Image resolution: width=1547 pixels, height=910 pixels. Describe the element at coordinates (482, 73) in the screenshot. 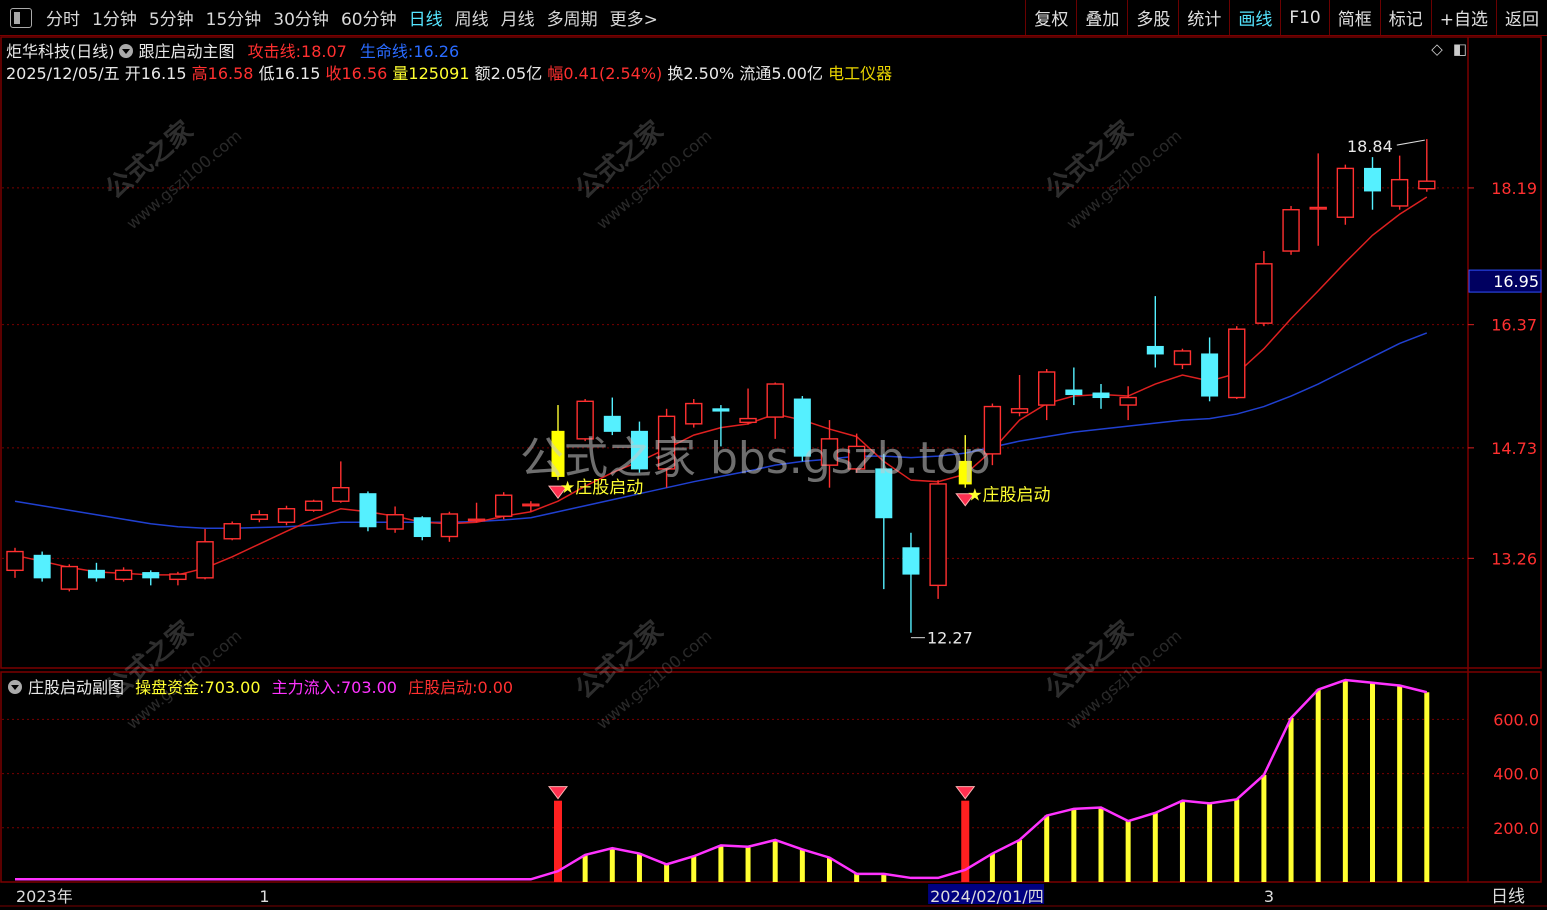

I see `amount-label: 额` at that location.